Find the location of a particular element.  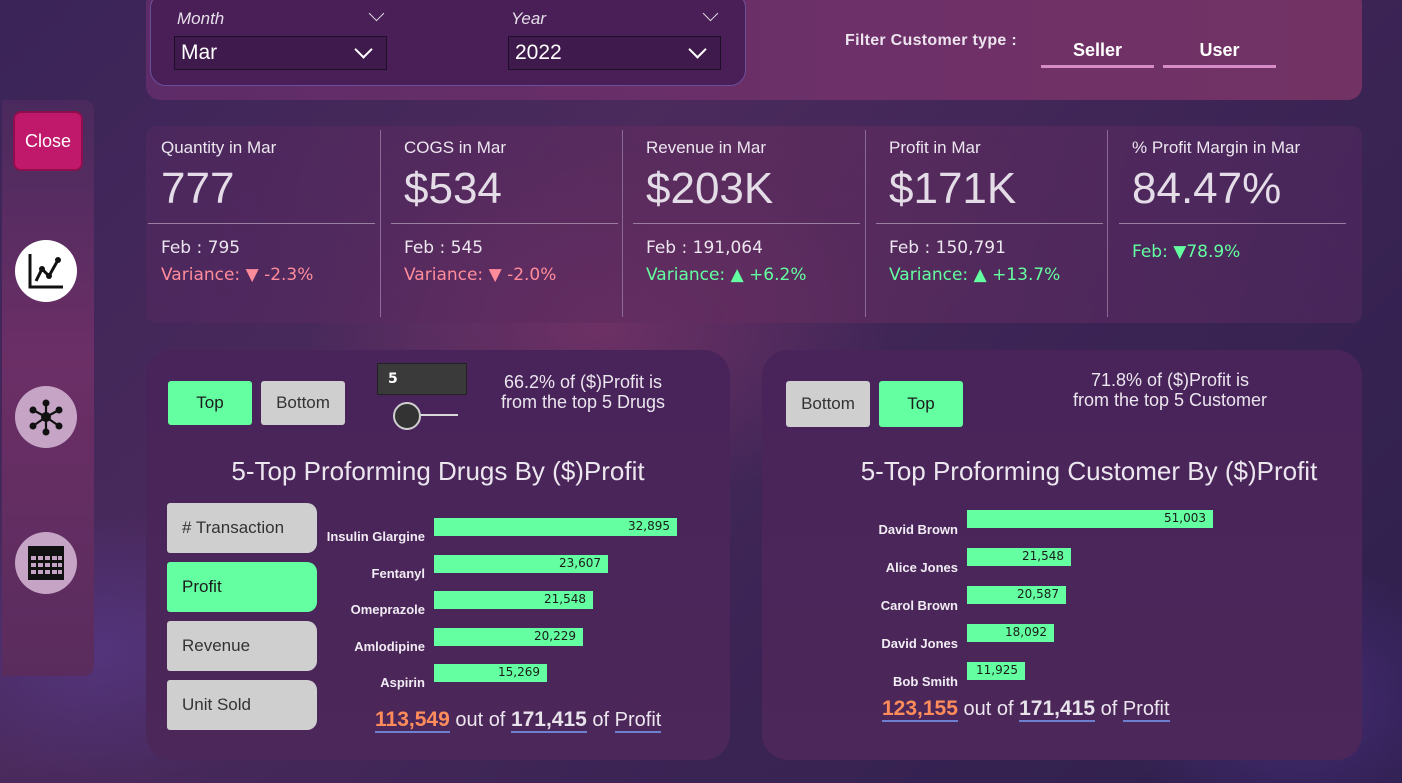

metric-unit-sold-button: Unit Sold is located at coordinates (242, 705).